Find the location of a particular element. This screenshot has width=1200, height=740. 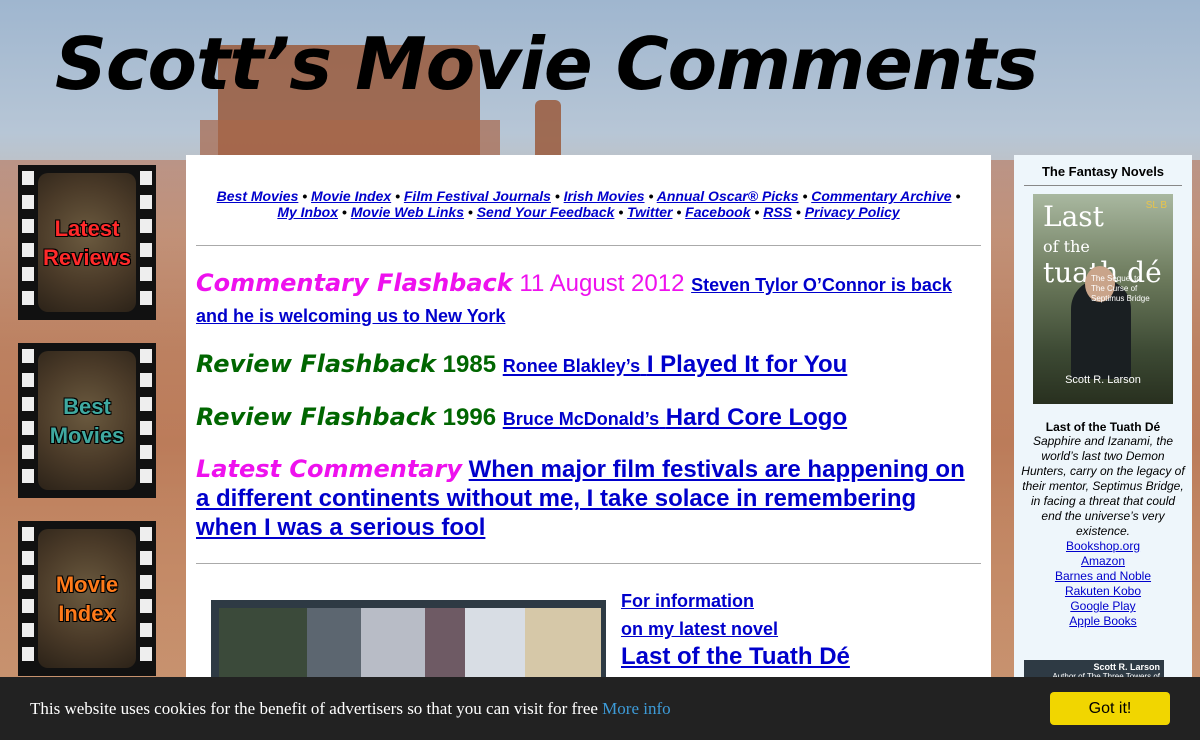

store-link-barnes-noble: Barnes and Noble is located at coordinates (1103, 576).